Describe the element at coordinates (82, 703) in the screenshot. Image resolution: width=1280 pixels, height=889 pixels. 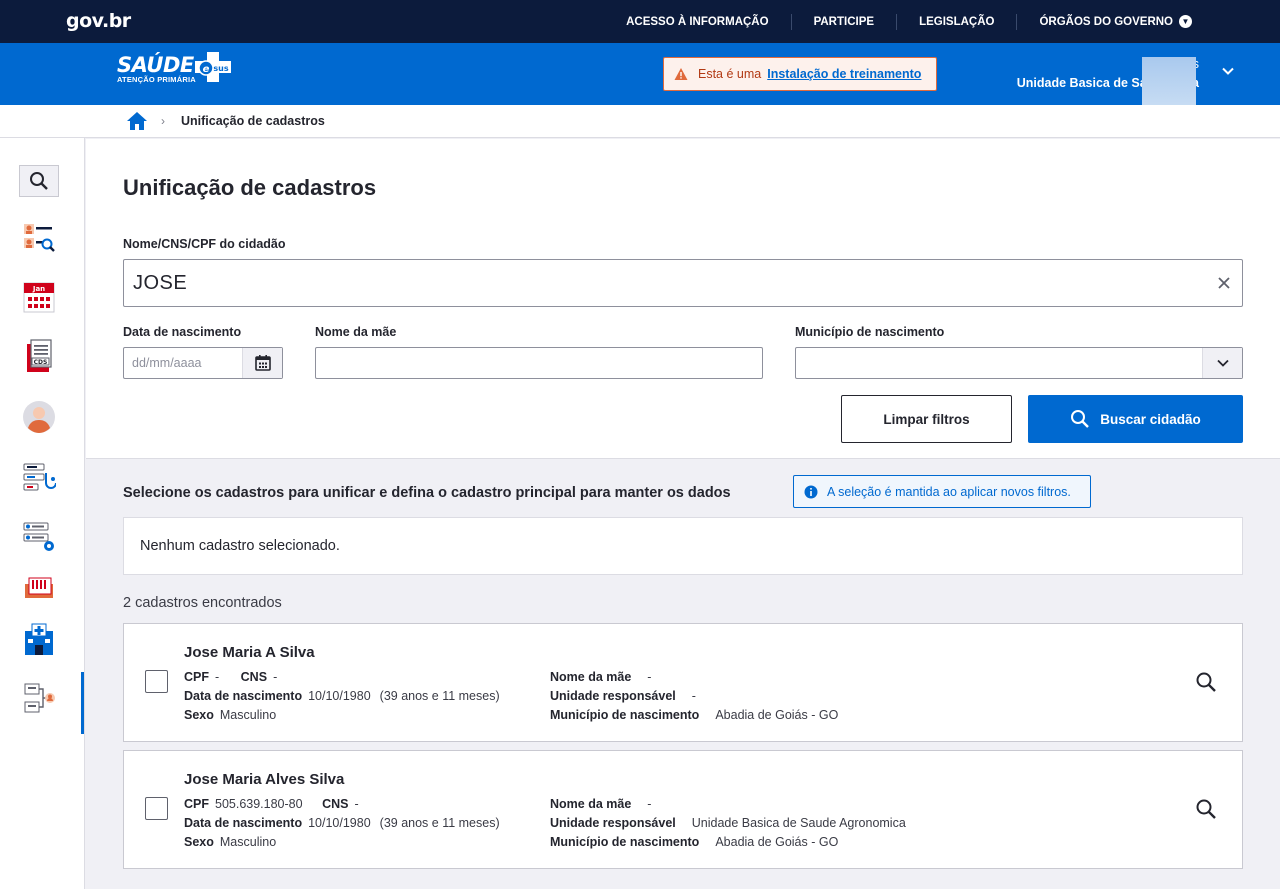
I see `sidebar-active-indicator` at that location.